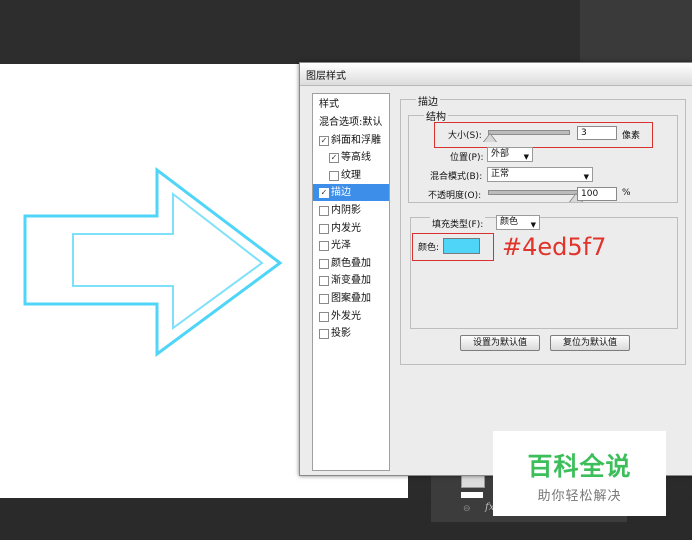 The image size is (692, 540). I want to click on style-list-item-label: 纹理, so click(351, 175).